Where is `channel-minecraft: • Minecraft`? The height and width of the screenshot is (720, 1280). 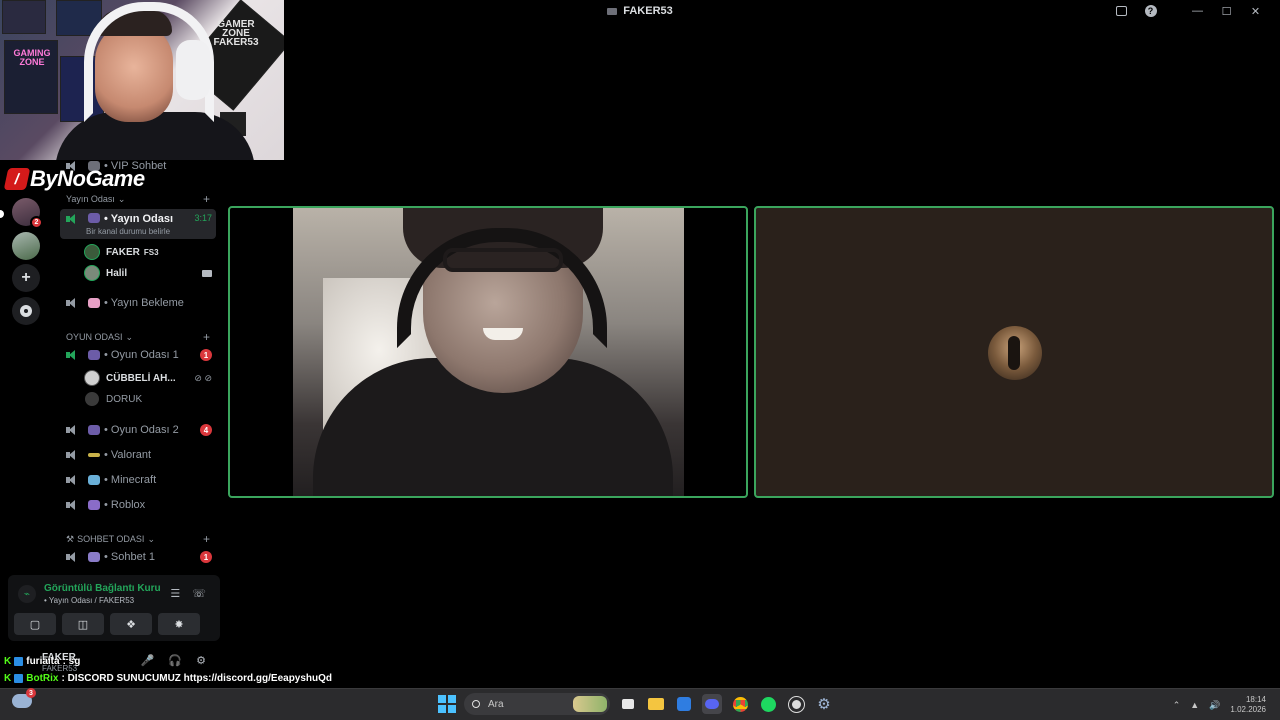 channel-minecraft: • Minecraft is located at coordinates (138, 480).